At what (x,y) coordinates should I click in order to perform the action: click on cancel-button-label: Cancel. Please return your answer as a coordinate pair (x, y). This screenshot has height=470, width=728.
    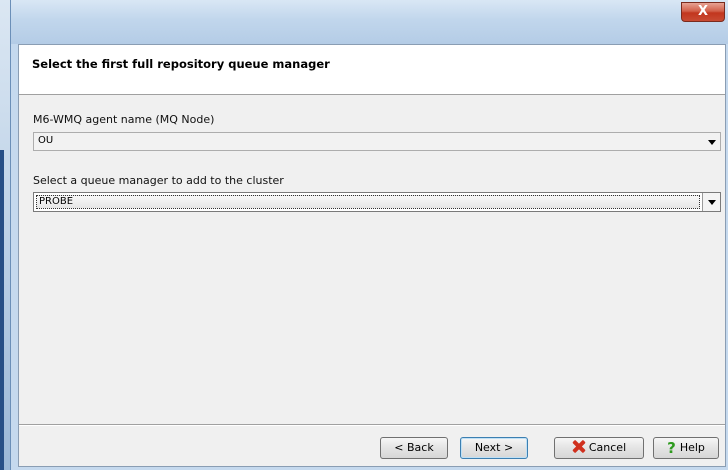
    Looking at the image, I should click on (607, 447).